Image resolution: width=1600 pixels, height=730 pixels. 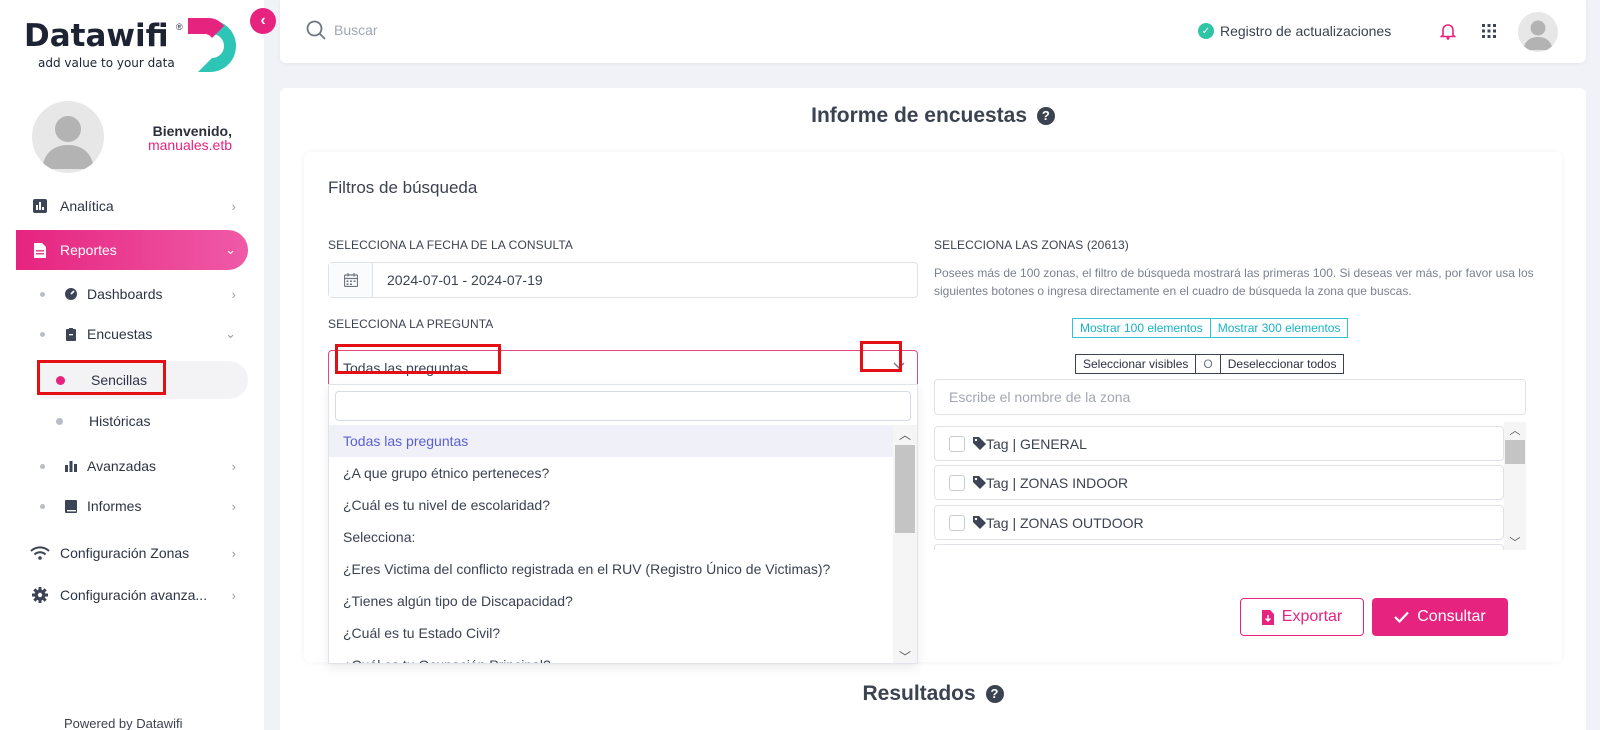 I want to click on page-title: Informe de encuestas ?, so click(x=933, y=116).